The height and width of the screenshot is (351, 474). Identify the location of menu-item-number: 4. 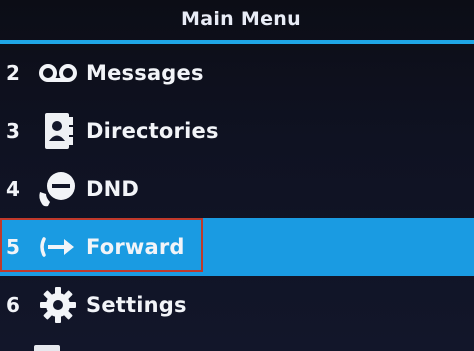
(13, 189).